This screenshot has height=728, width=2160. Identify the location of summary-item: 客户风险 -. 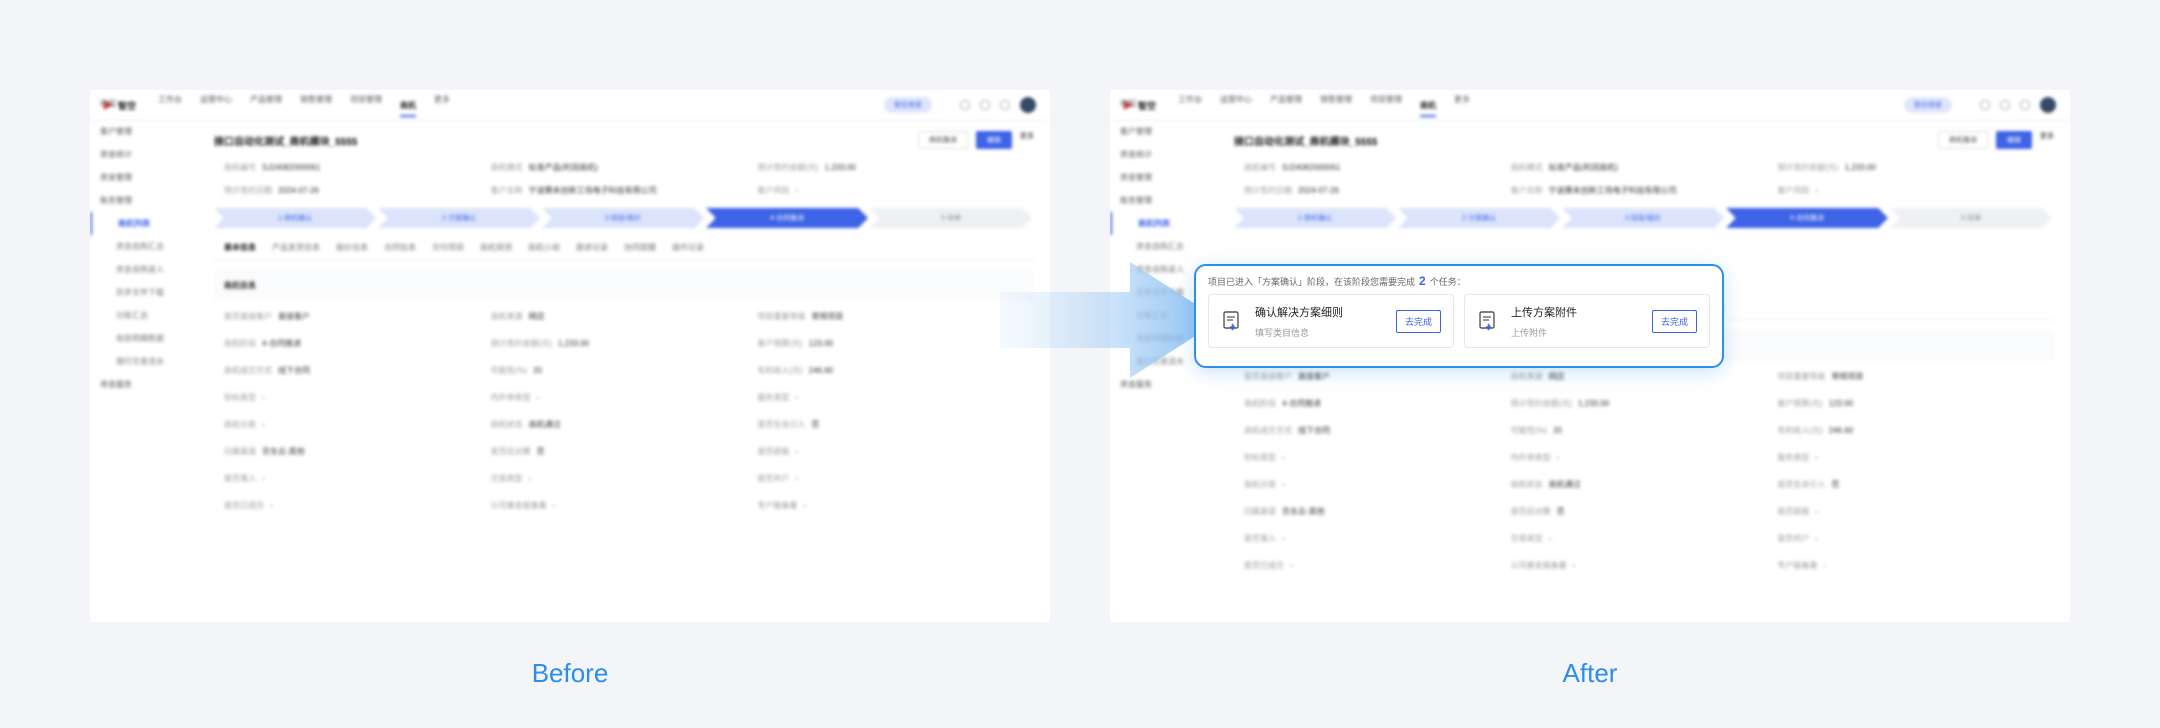
(777, 190).